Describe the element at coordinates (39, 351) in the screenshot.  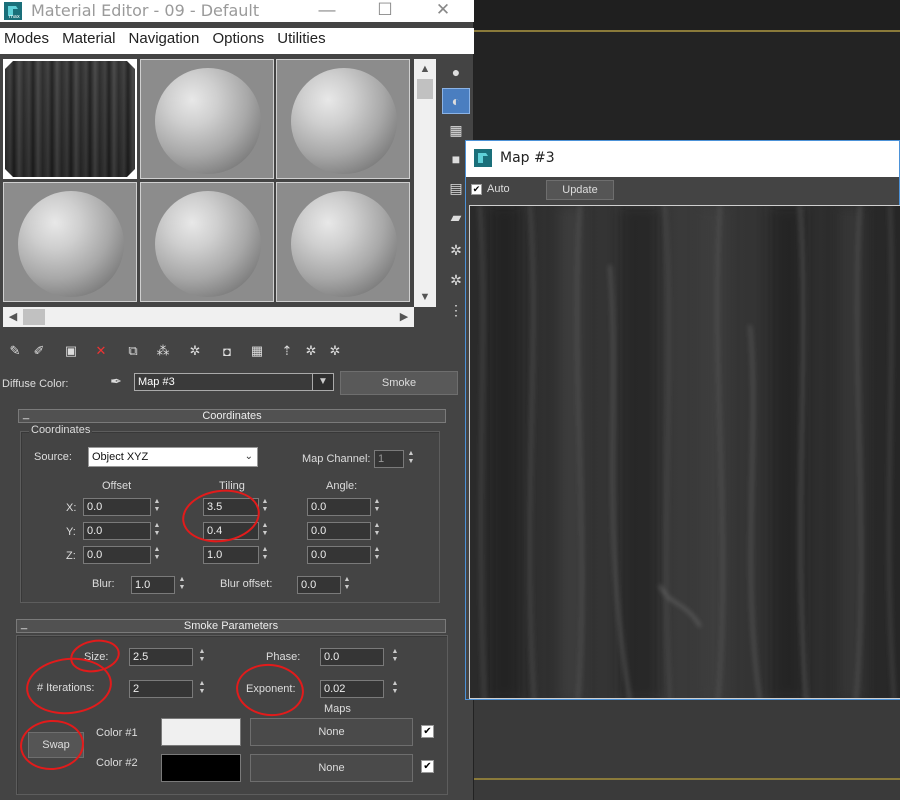
I see `put-to-scene-icon: ✐` at that location.